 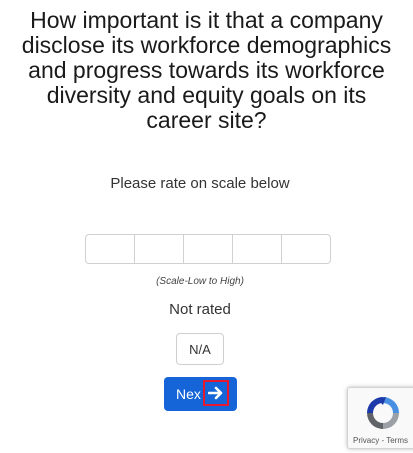 I want to click on next-button: Nex, so click(x=200, y=394).